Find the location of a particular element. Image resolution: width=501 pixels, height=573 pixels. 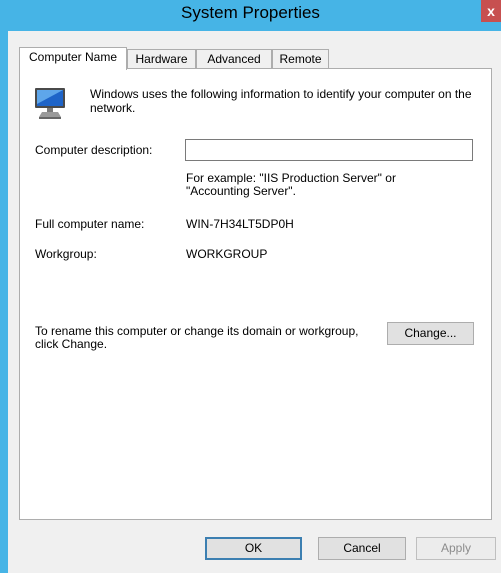

apply-button: Apply is located at coordinates (456, 548).